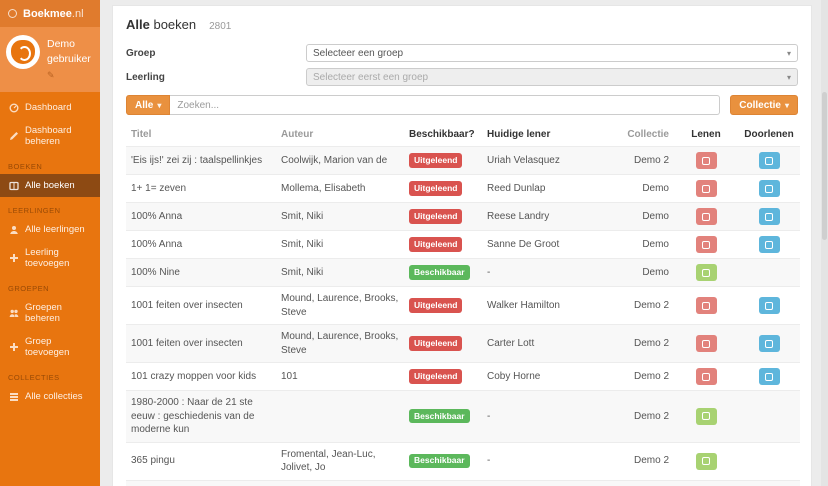  I want to click on sidebar-item-alle-leerlingen: Alle leerlingen, so click(50, 229).